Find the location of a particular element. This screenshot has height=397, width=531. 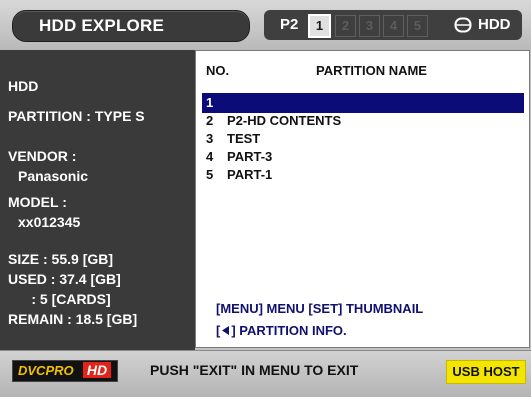

slot-2: 2 is located at coordinates (345, 26).